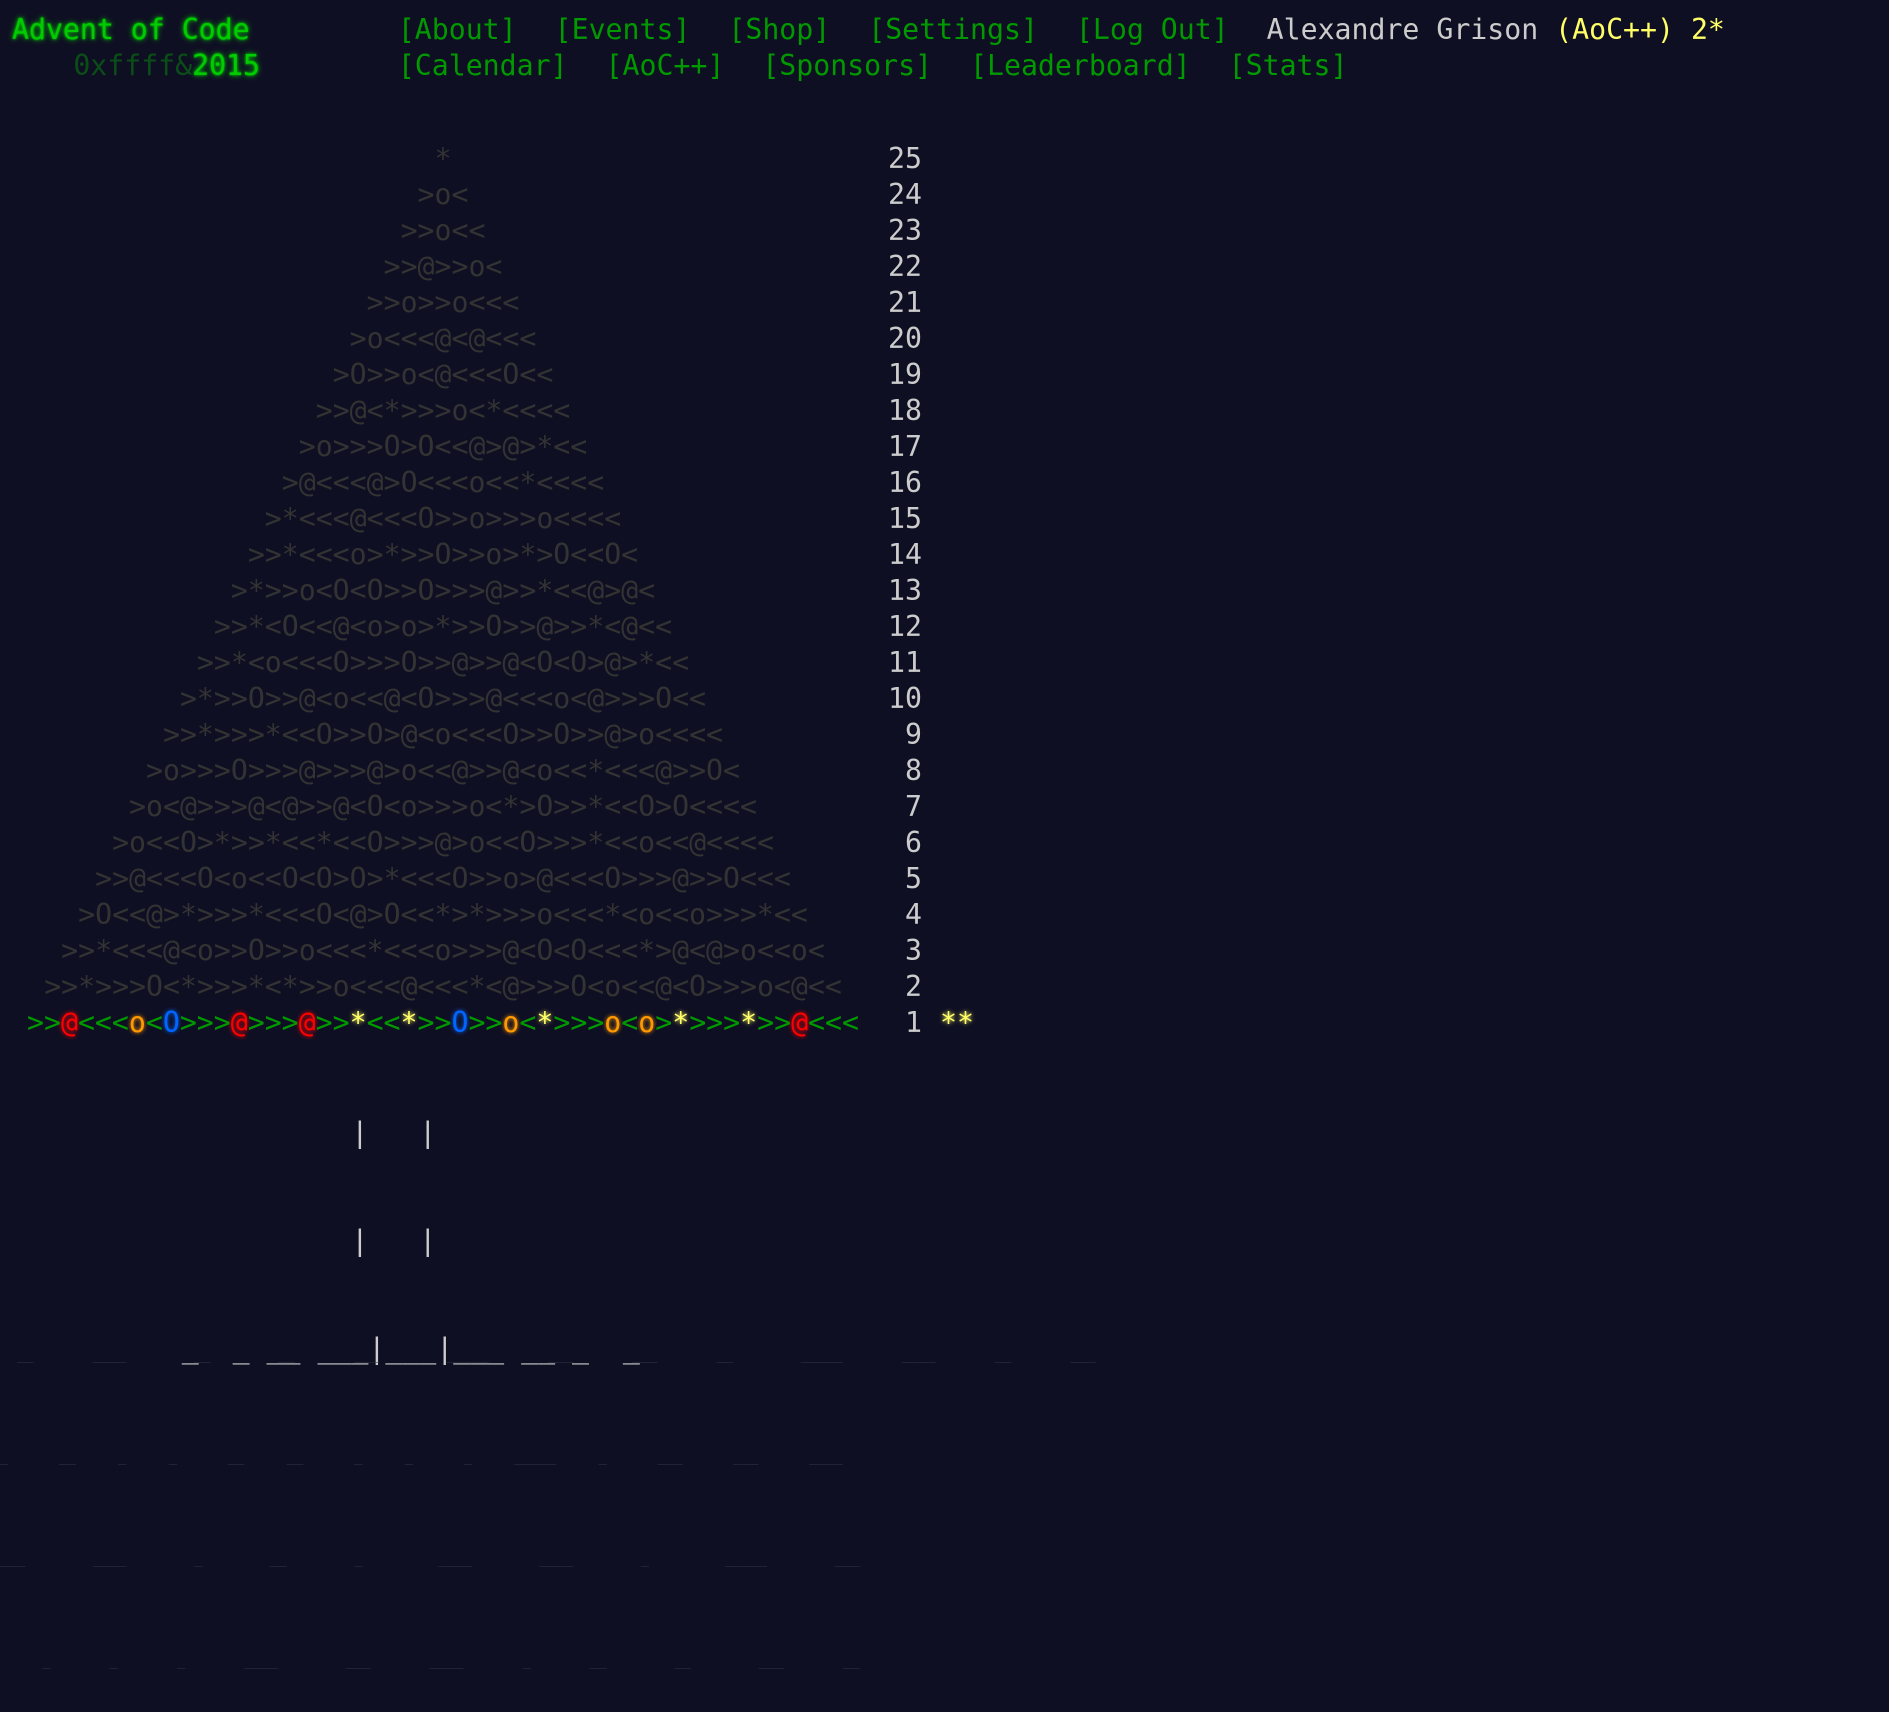 The image size is (1889, 1712). I want to click on calendar-day-row: >>o>>o<<< 21, so click(493, 303).